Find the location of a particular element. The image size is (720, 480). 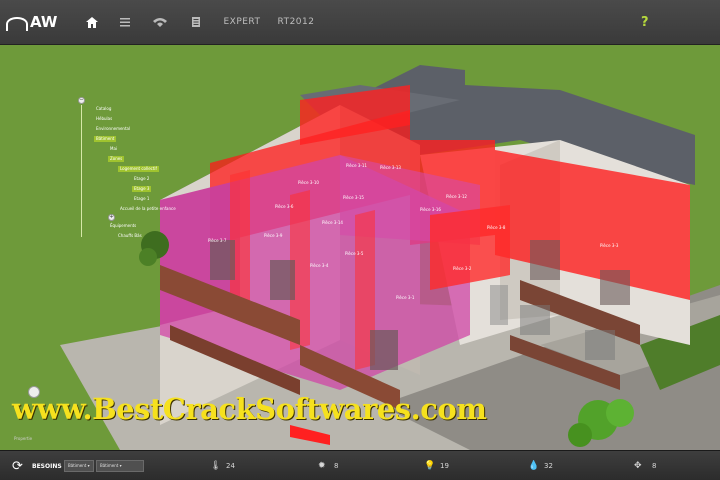

refresh-icon: ⟳ is located at coordinates (17, 466).